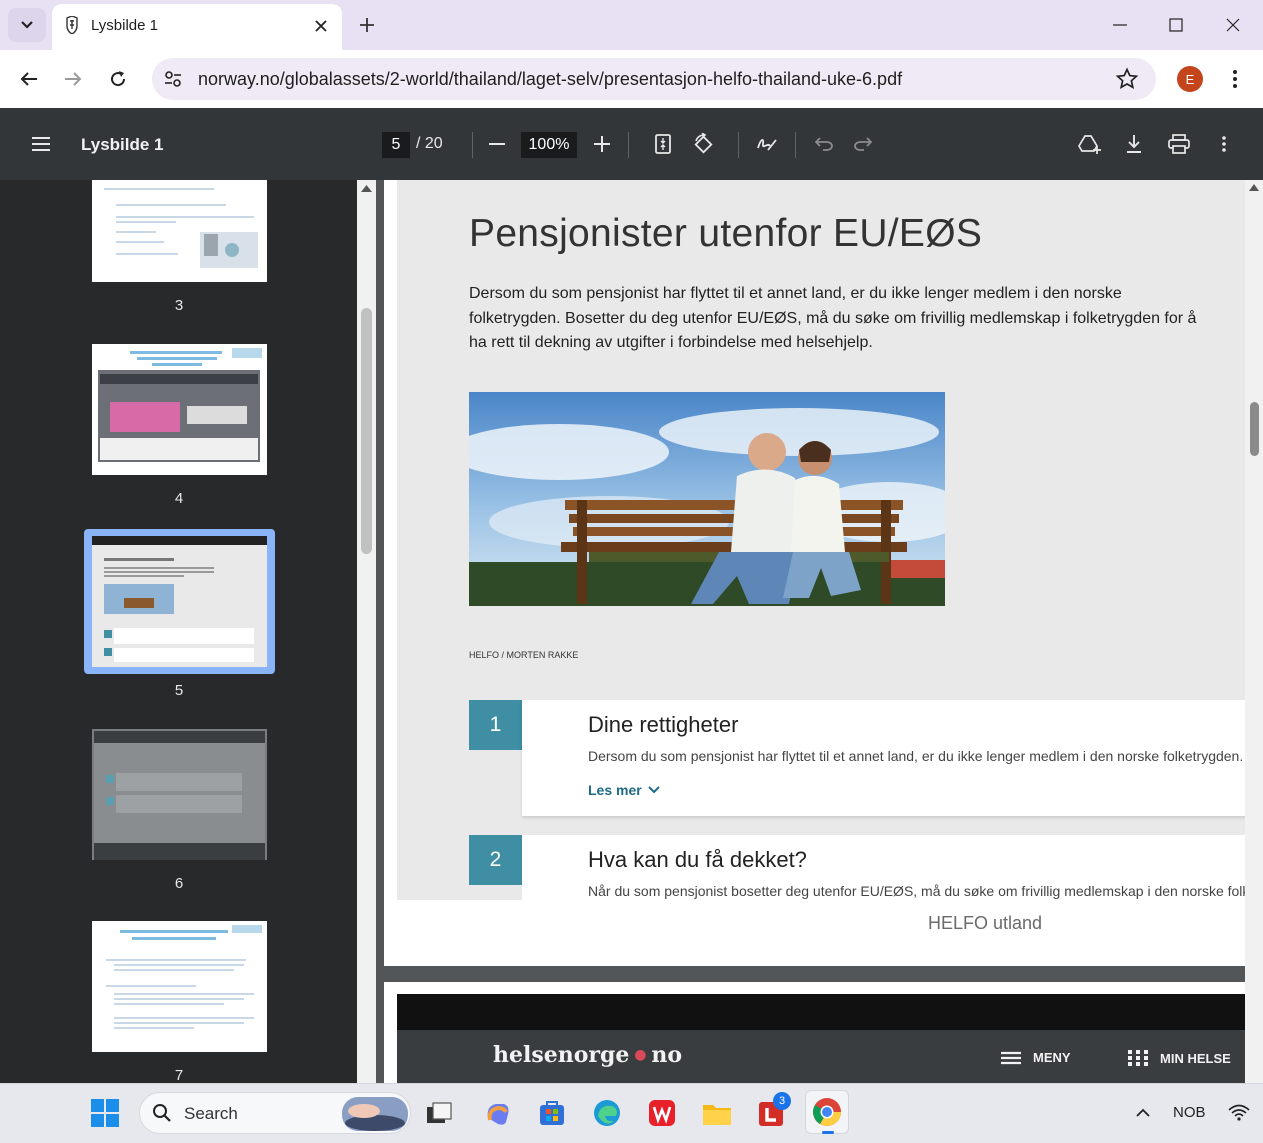 The width and height of the screenshot is (1263, 1143). Describe the element at coordinates (1179, 144) in the screenshot. I see `print-button` at that location.